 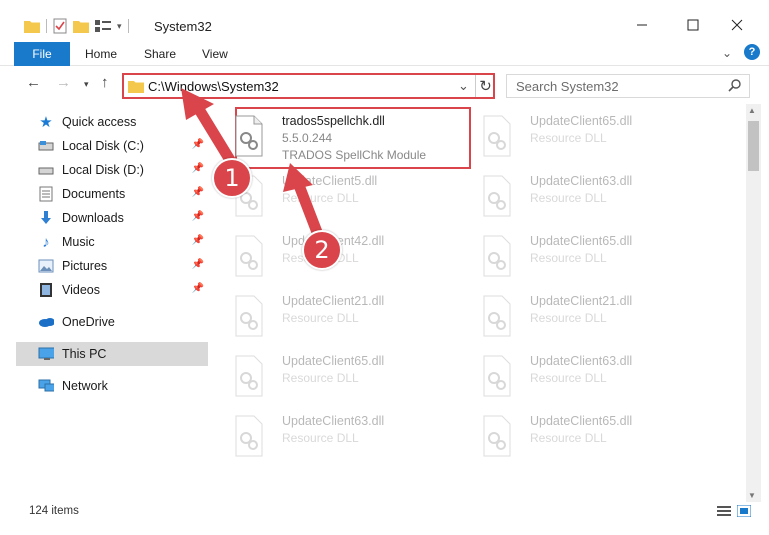 I want to click on tab-home: Home, so click(x=101, y=54).